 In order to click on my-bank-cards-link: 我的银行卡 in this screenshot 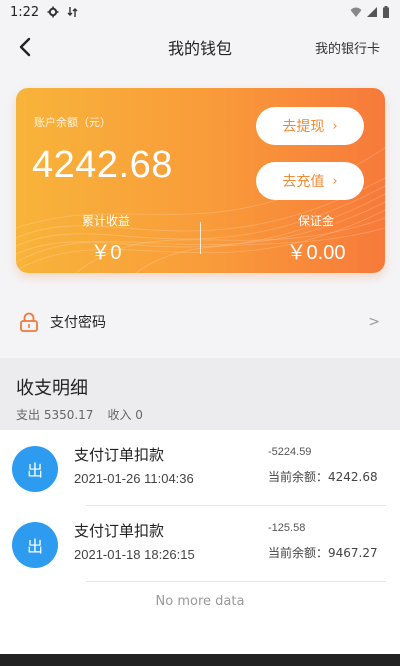, I will do `click(347, 47)`.